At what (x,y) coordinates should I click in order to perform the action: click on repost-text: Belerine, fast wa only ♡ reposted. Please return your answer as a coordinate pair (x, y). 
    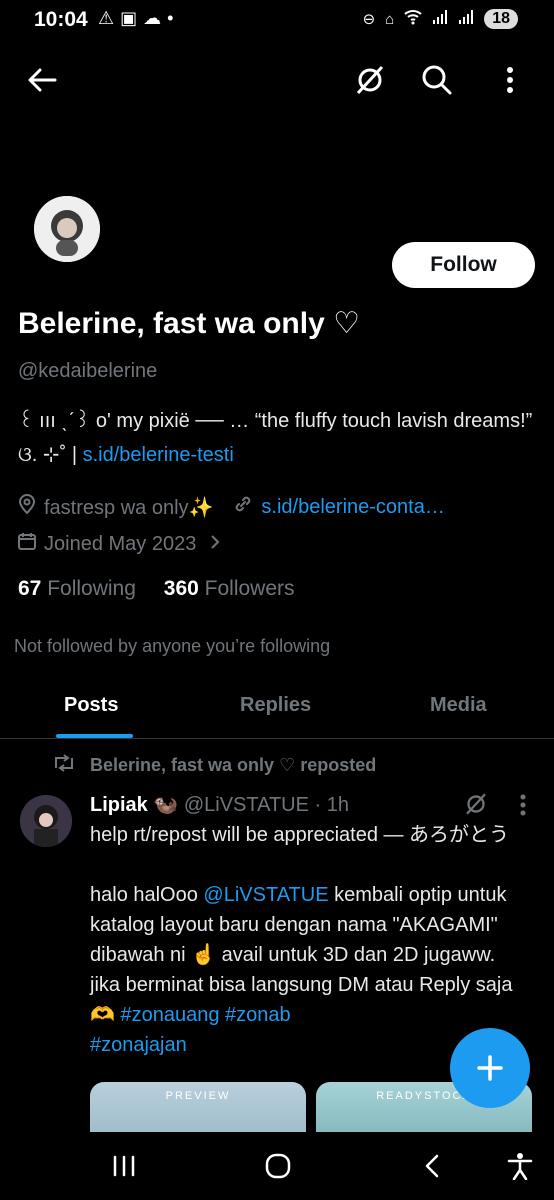
    Looking at the image, I should click on (233, 765).